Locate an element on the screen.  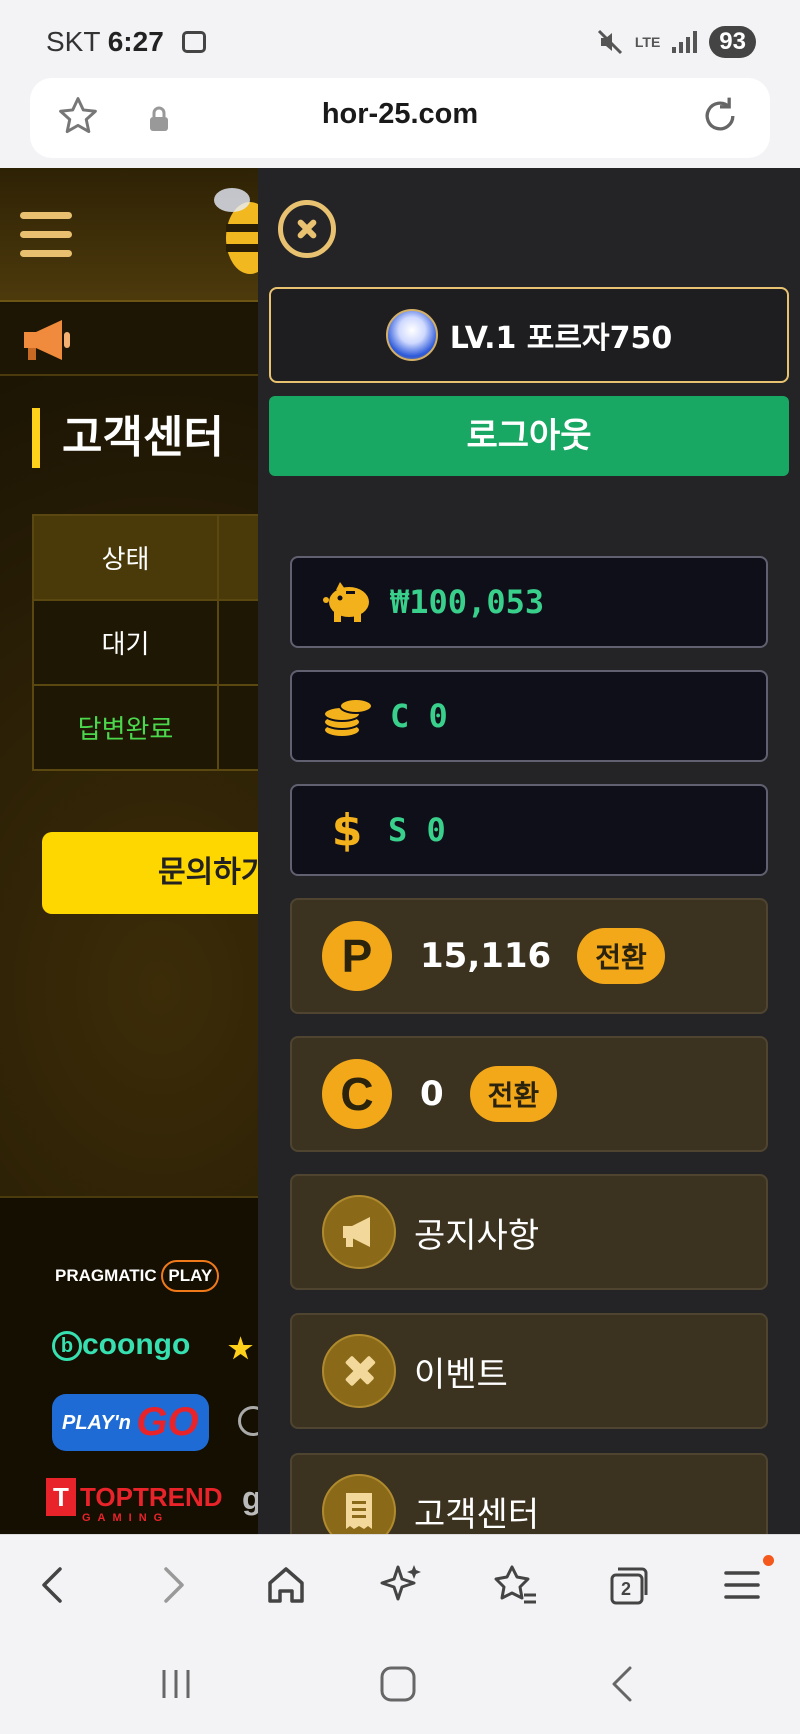
bee-logo-icon is located at coordinates (237, 231).